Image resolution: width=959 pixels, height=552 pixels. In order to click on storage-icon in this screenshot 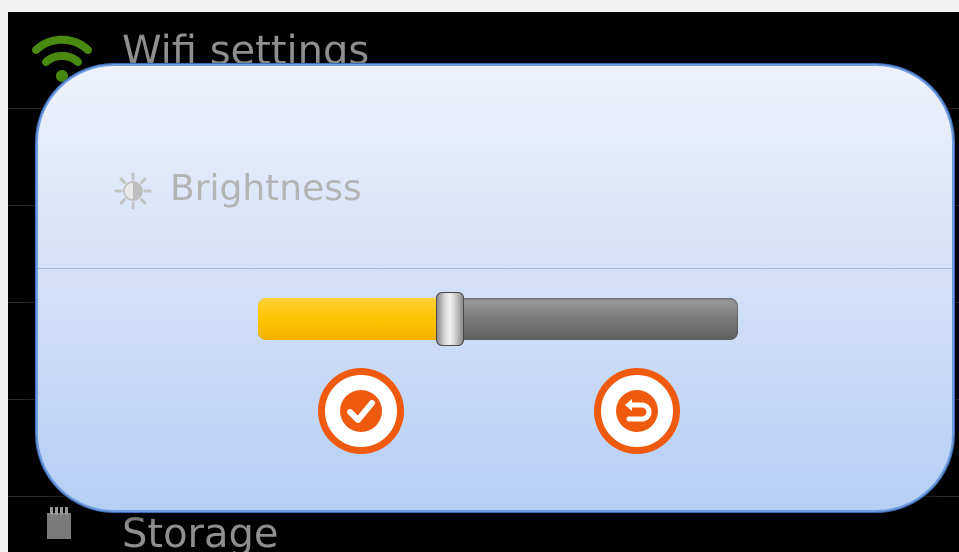, I will do `click(59, 523)`.